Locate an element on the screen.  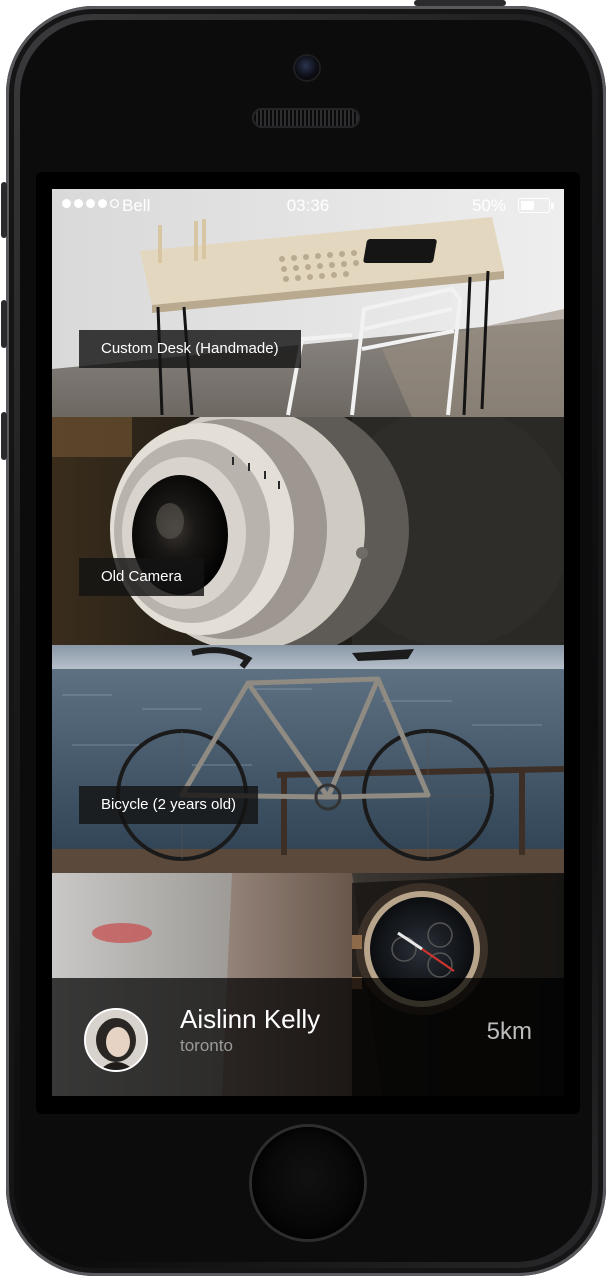
front-camera is located at coordinates (307, 68).